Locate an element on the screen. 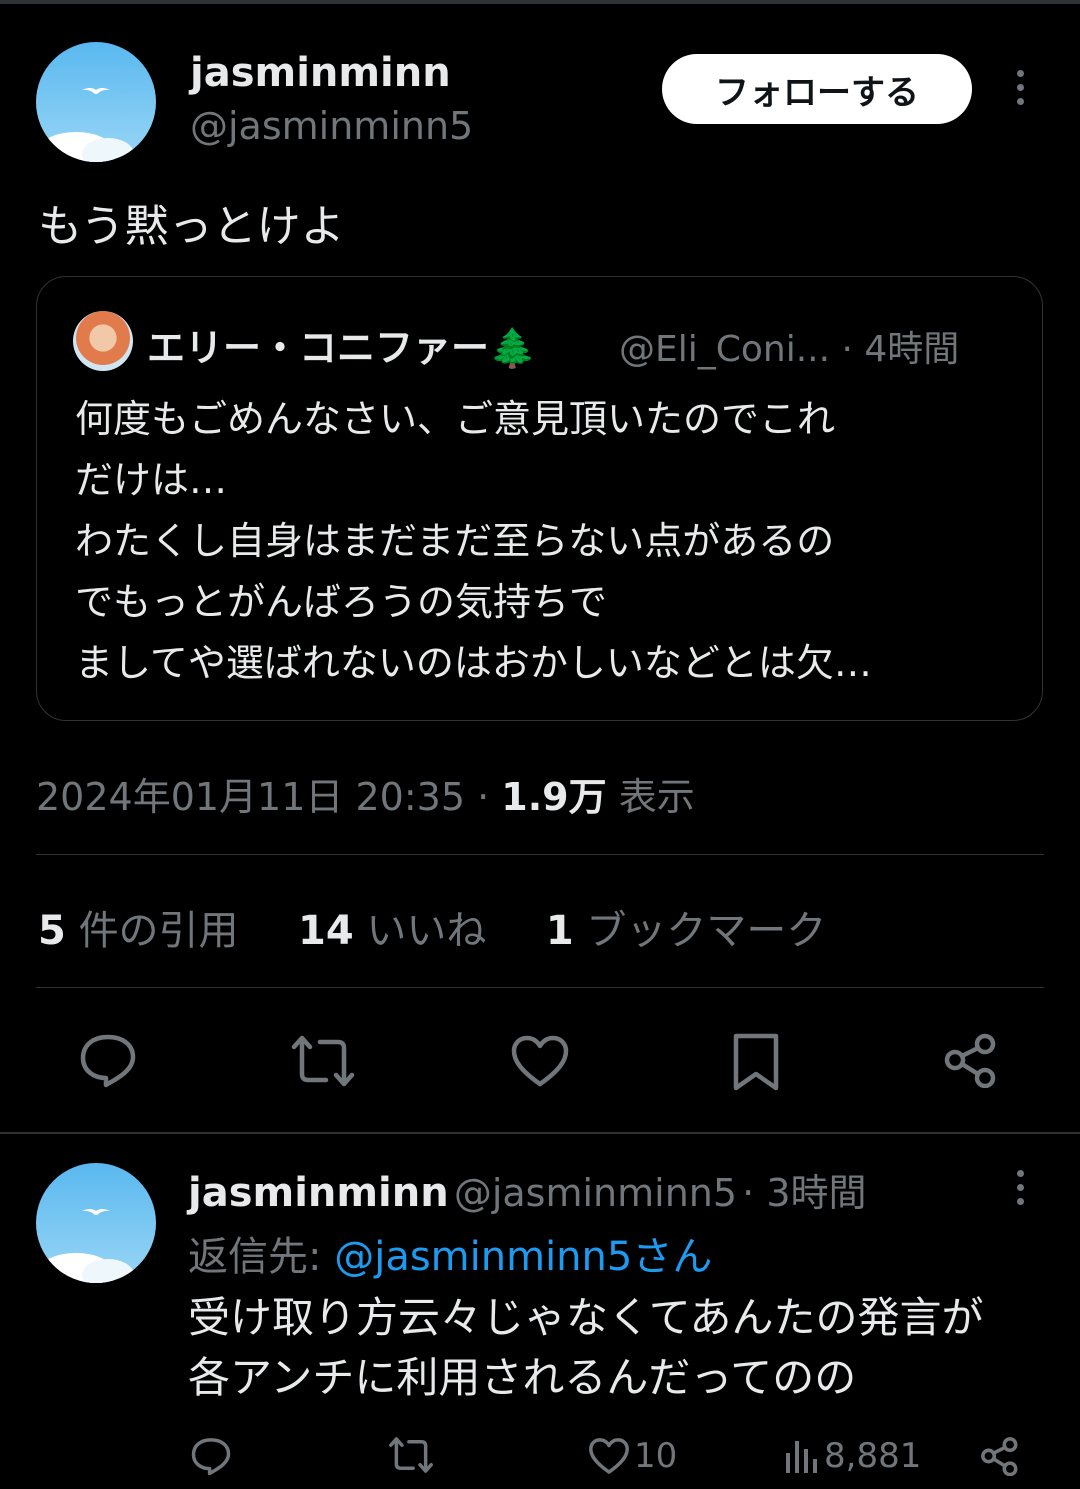 Image resolution: width=1080 pixels, height=1489 pixels. likes-stat: 14 いいね is located at coordinates (392, 931).